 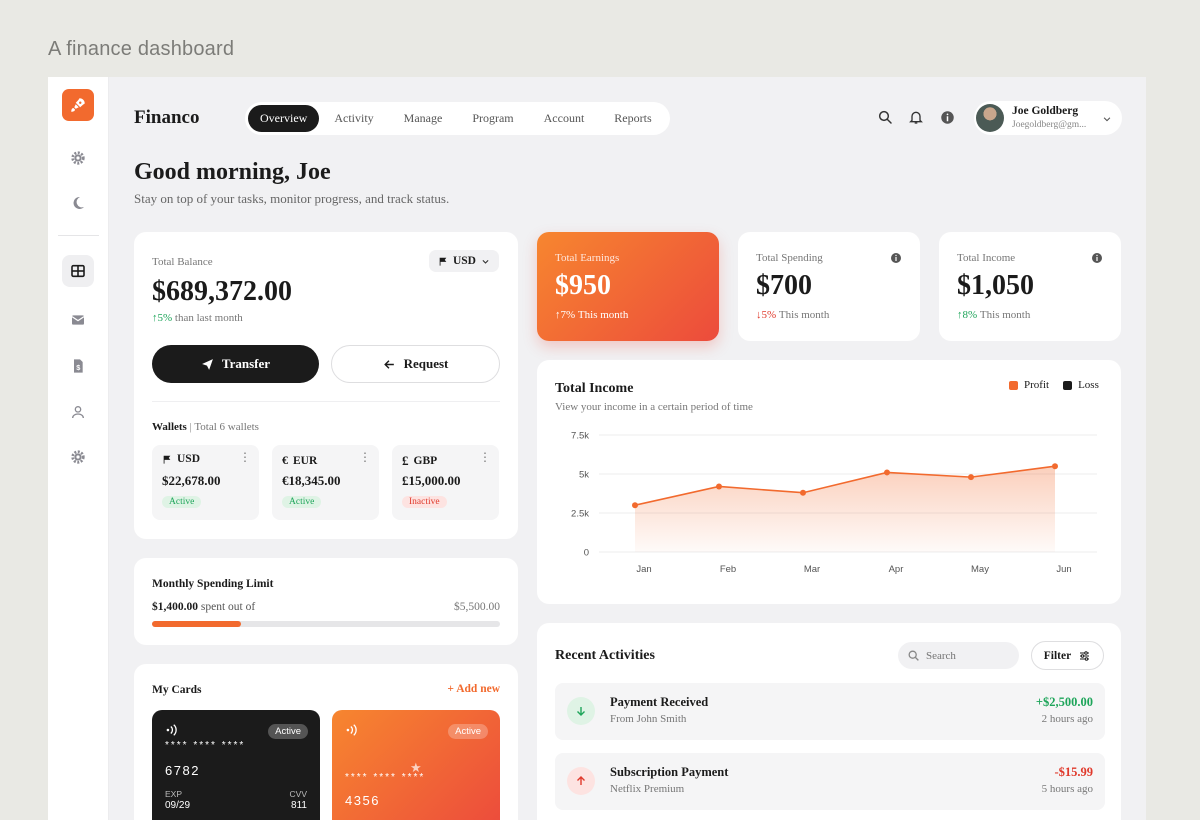 What do you see at coordinates (628, 286) in the screenshot?
I see `stat-total-earnings: Total Earnings $950 ↑7% This month` at bounding box center [628, 286].